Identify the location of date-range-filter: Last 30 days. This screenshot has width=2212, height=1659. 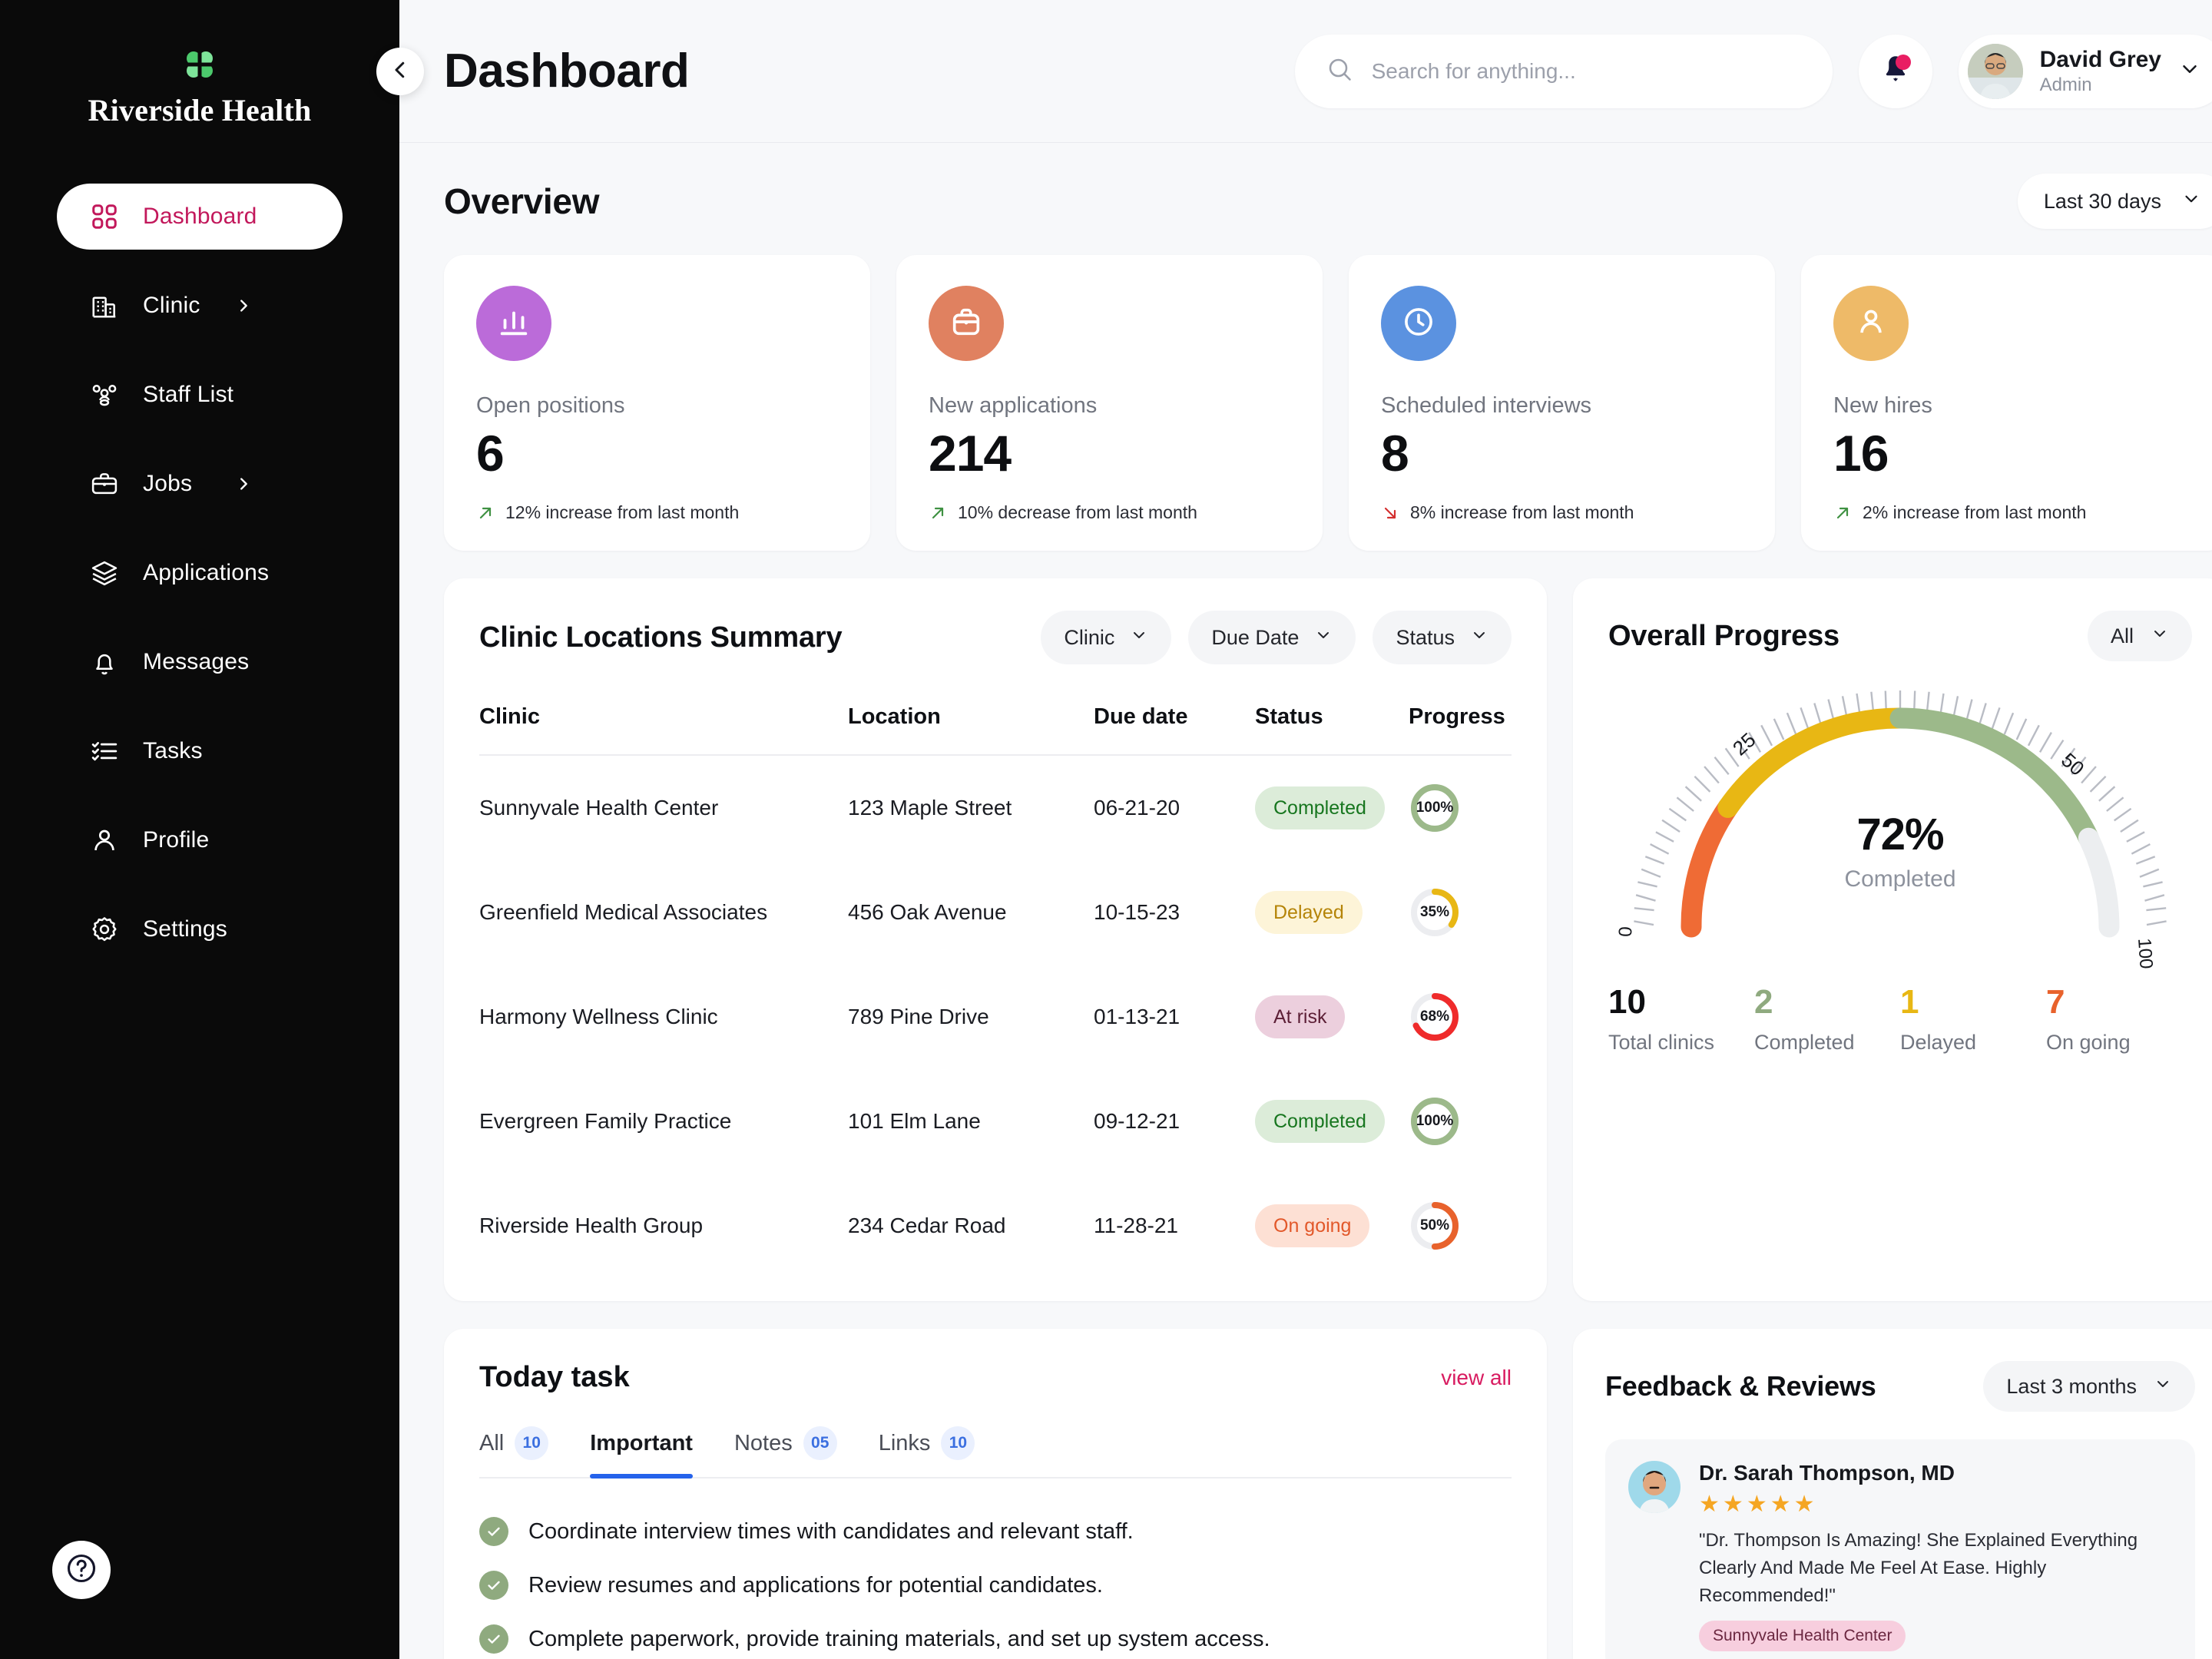
(2114, 201).